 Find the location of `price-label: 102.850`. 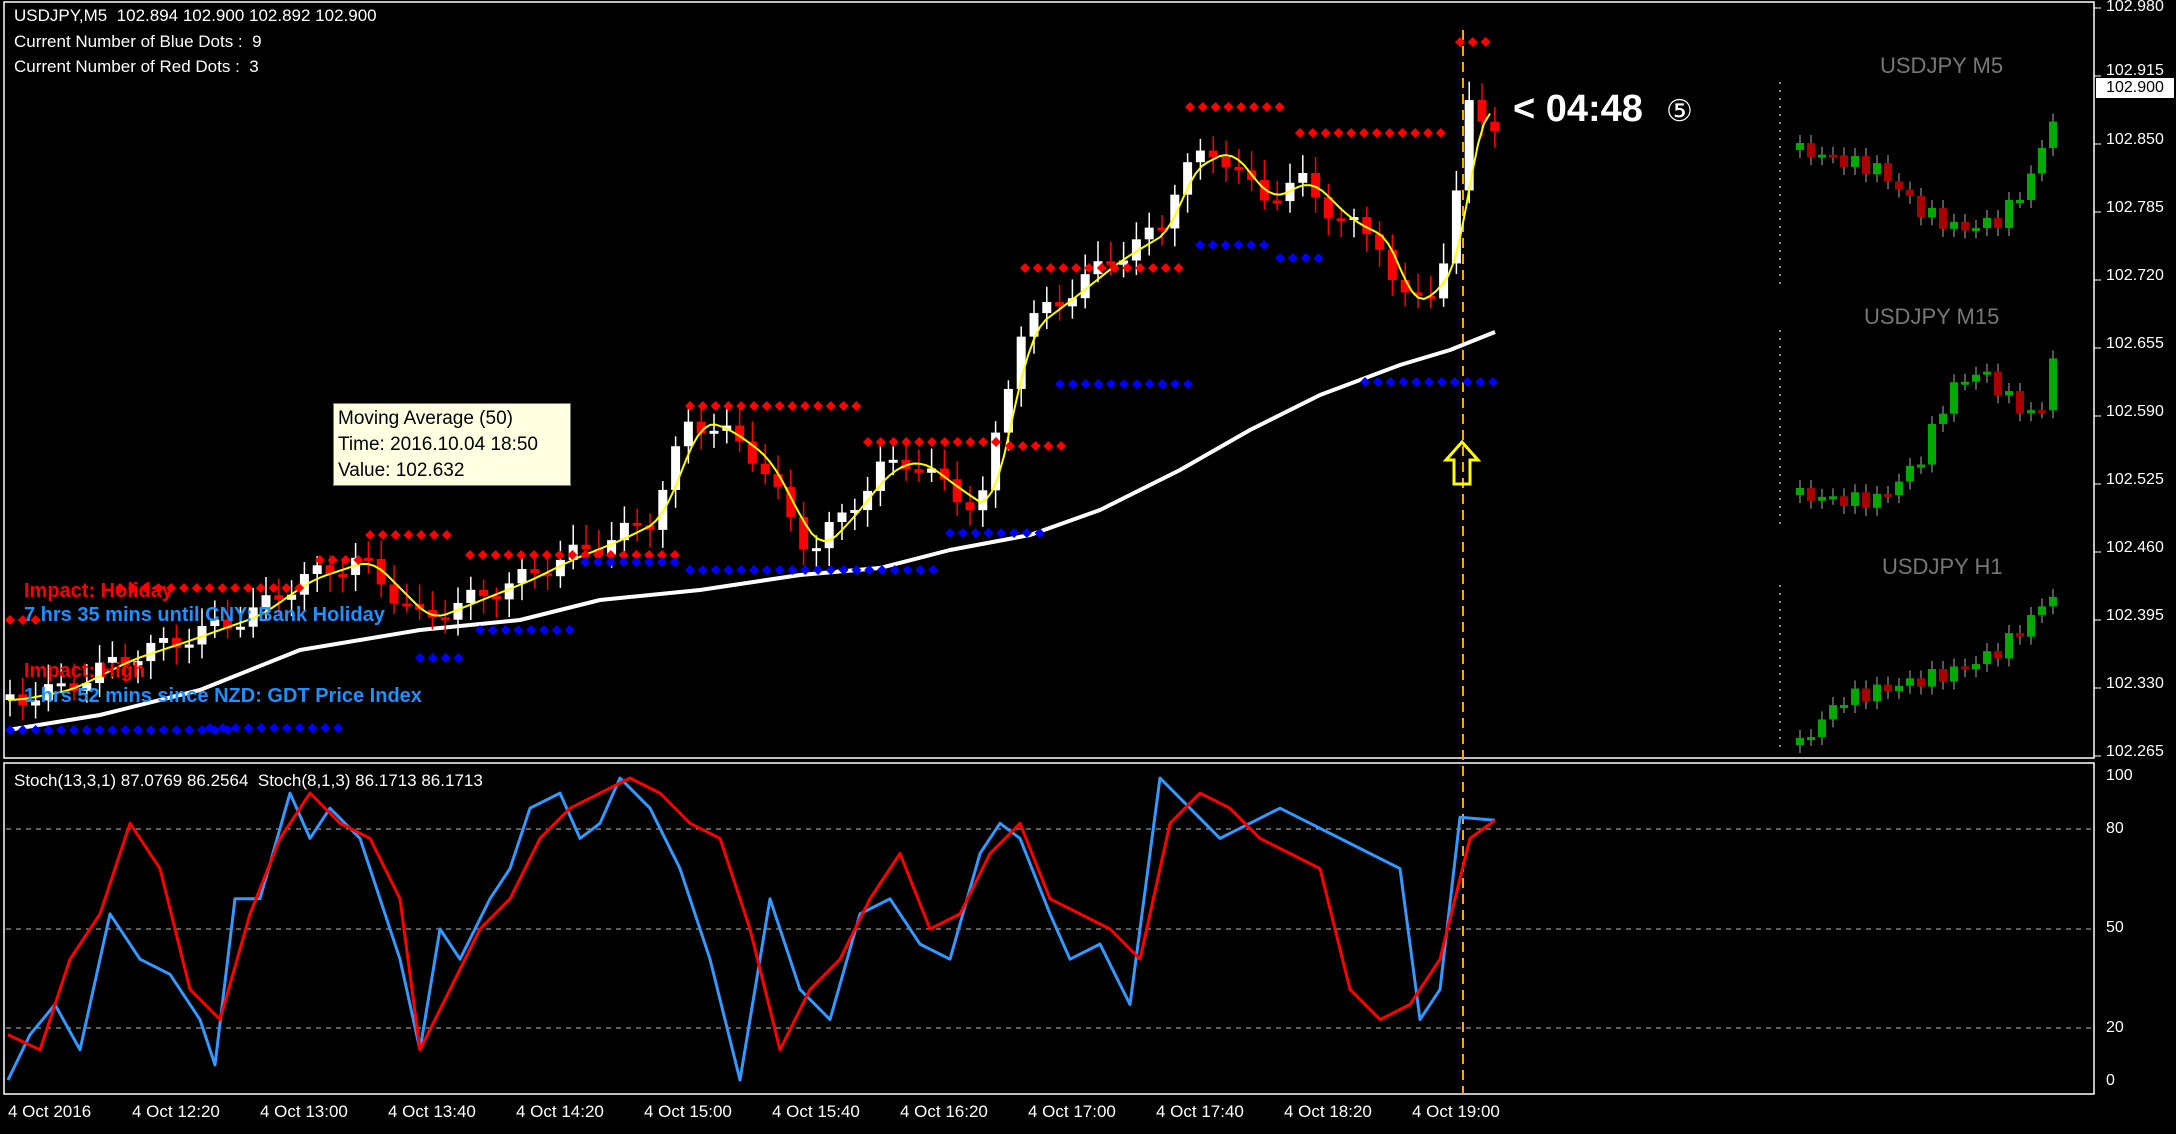

price-label: 102.850 is located at coordinates (2135, 139).